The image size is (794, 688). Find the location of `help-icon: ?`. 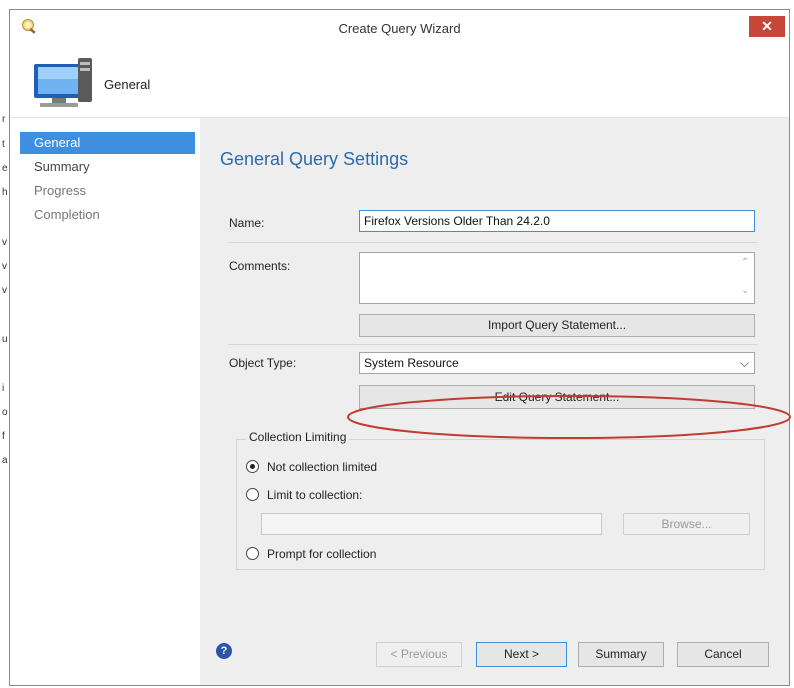

help-icon: ? is located at coordinates (224, 651).